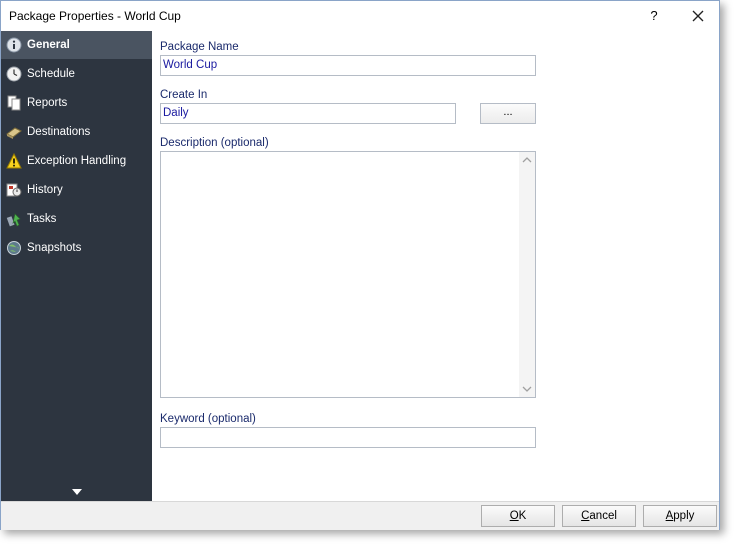  Describe the element at coordinates (42, 219) in the screenshot. I see `sidebar-item-label: Tasks` at that location.